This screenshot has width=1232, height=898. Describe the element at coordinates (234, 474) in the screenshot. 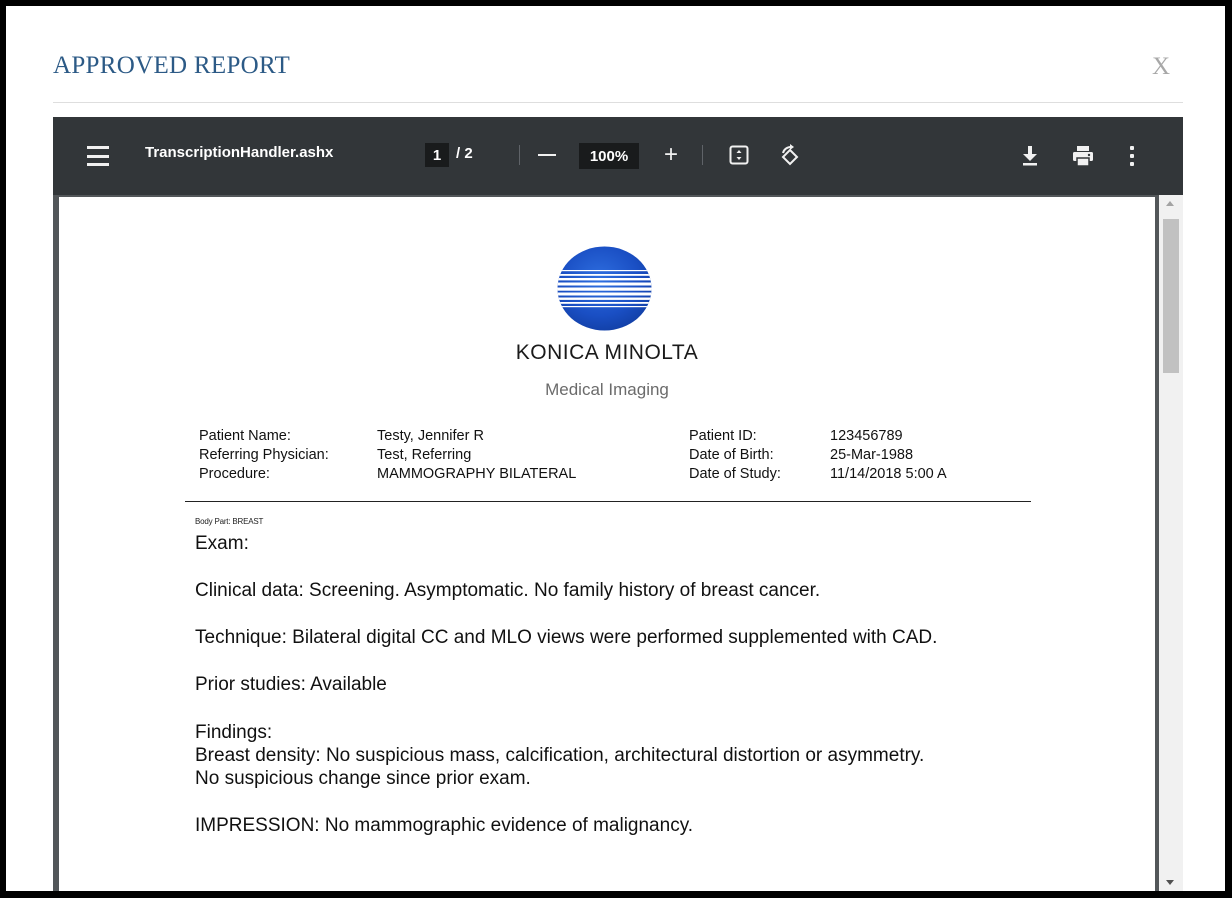

I see `procedure-label: Procedure:` at that location.